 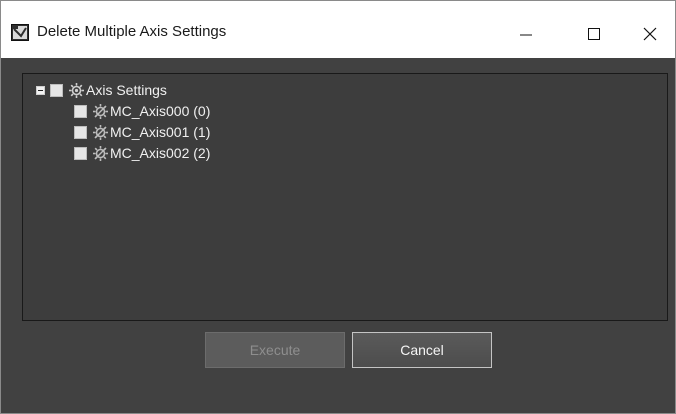 I want to click on minimize-icon, so click(x=526, y=35).